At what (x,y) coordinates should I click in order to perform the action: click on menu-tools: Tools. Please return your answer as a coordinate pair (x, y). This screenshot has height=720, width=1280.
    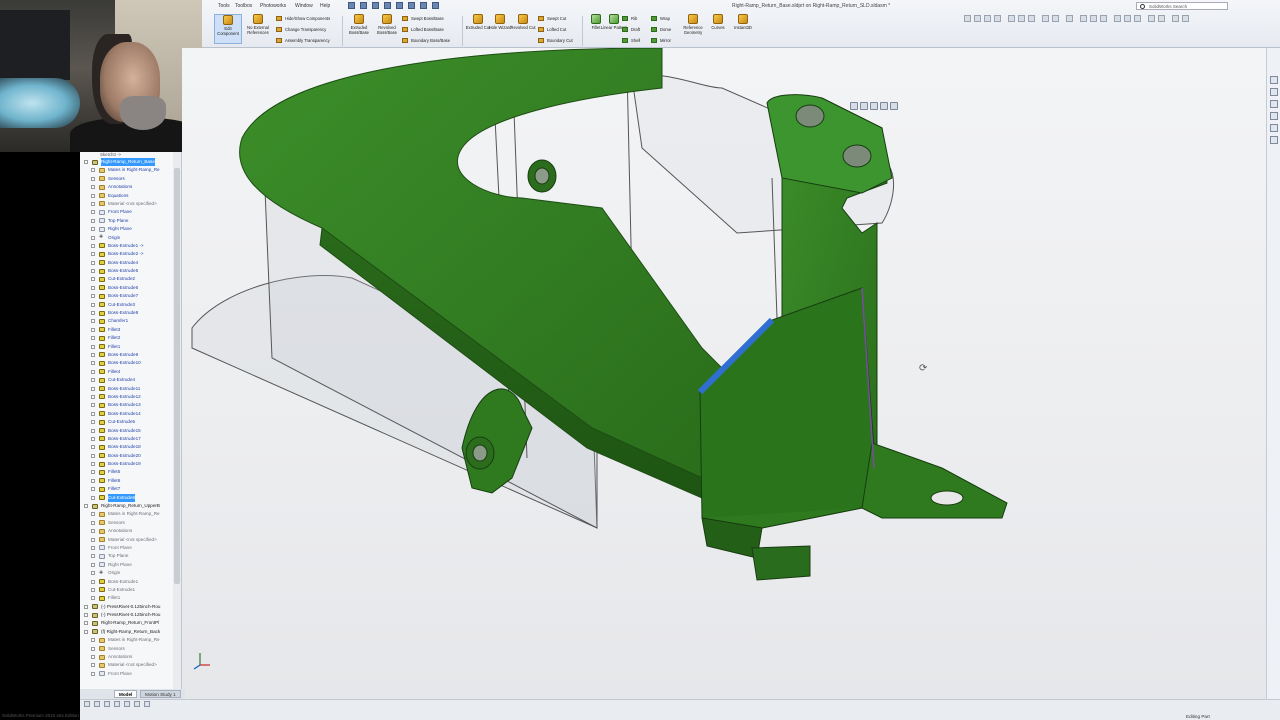
    Looking at the image, I should click on (224, 6).